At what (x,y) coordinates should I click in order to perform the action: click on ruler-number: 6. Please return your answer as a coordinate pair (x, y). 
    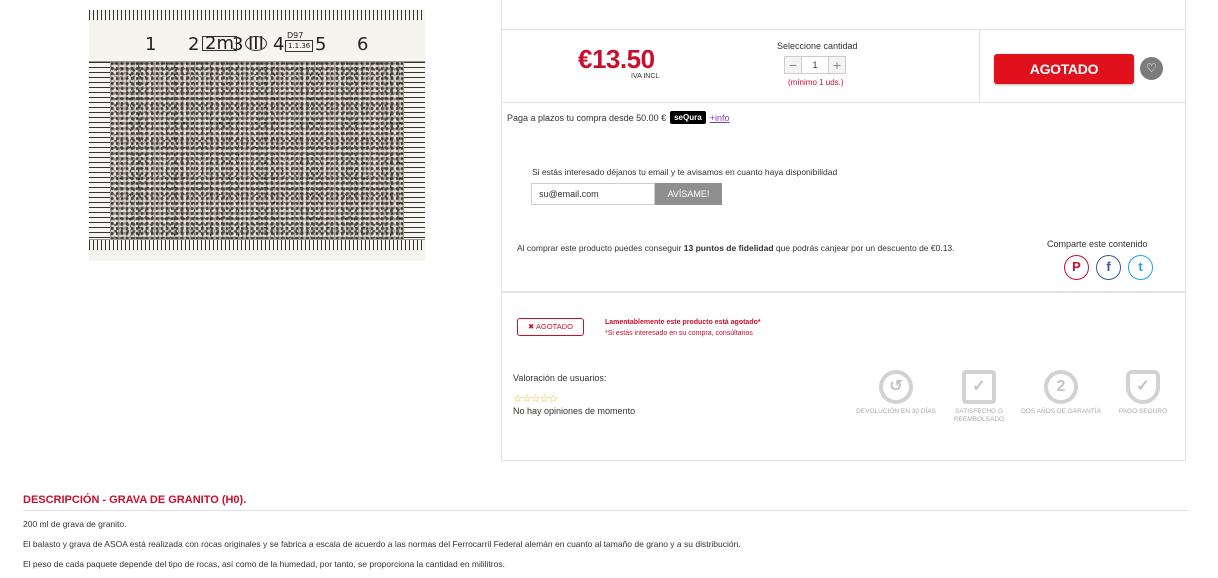
    Looking at the image, I should click on (363, 44).